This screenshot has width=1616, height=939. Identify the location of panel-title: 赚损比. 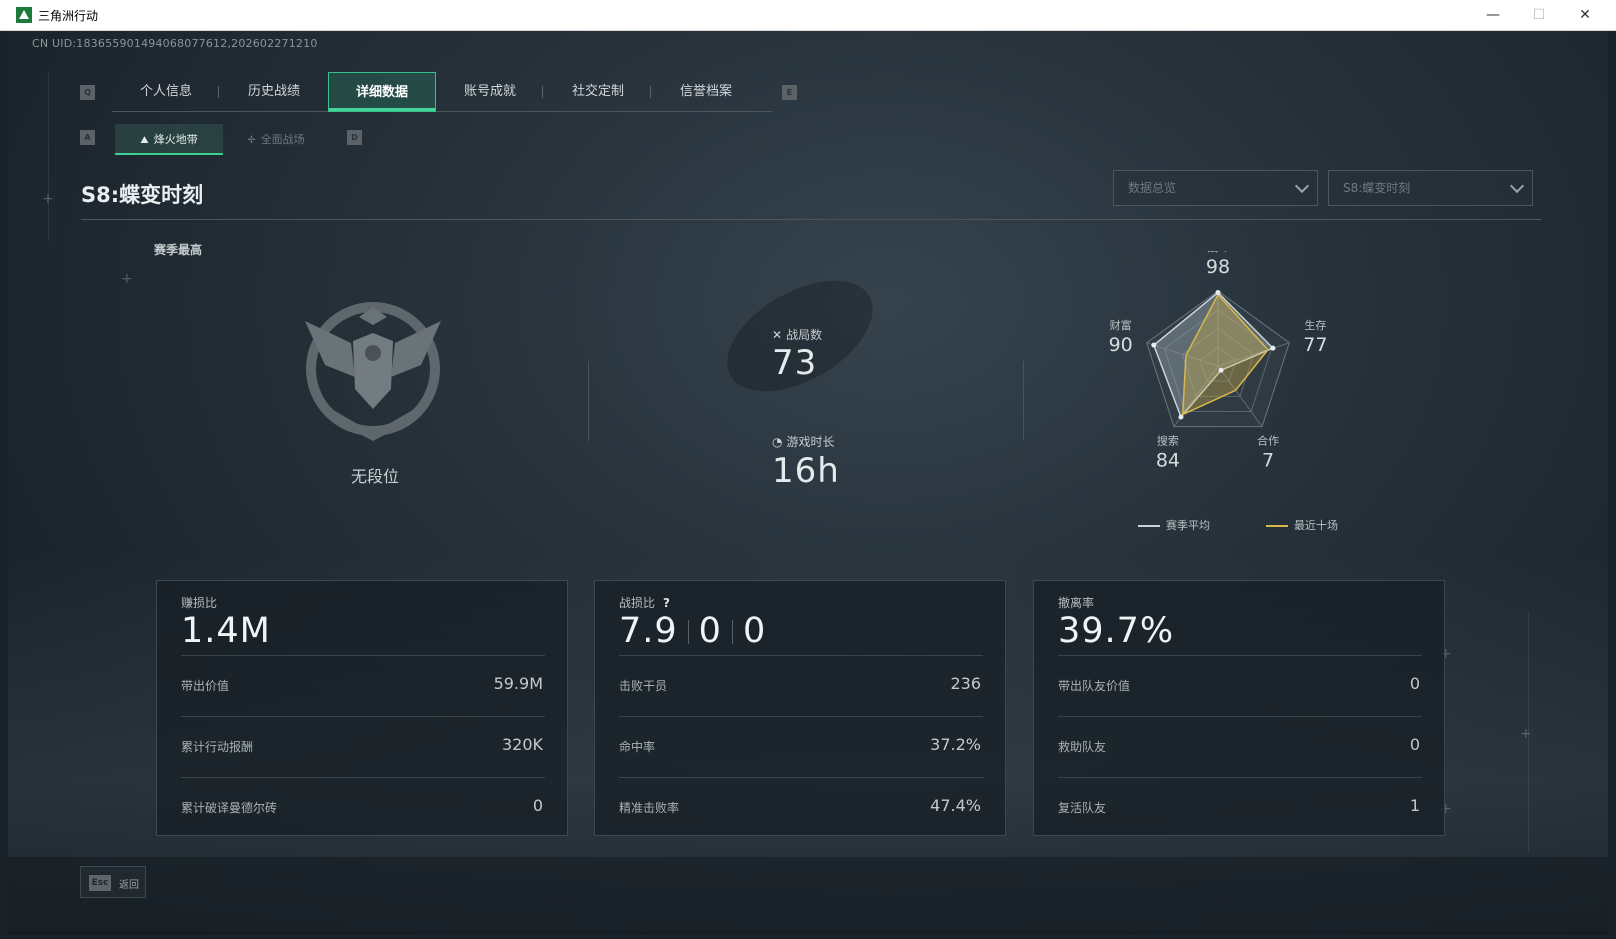
(199, 603).